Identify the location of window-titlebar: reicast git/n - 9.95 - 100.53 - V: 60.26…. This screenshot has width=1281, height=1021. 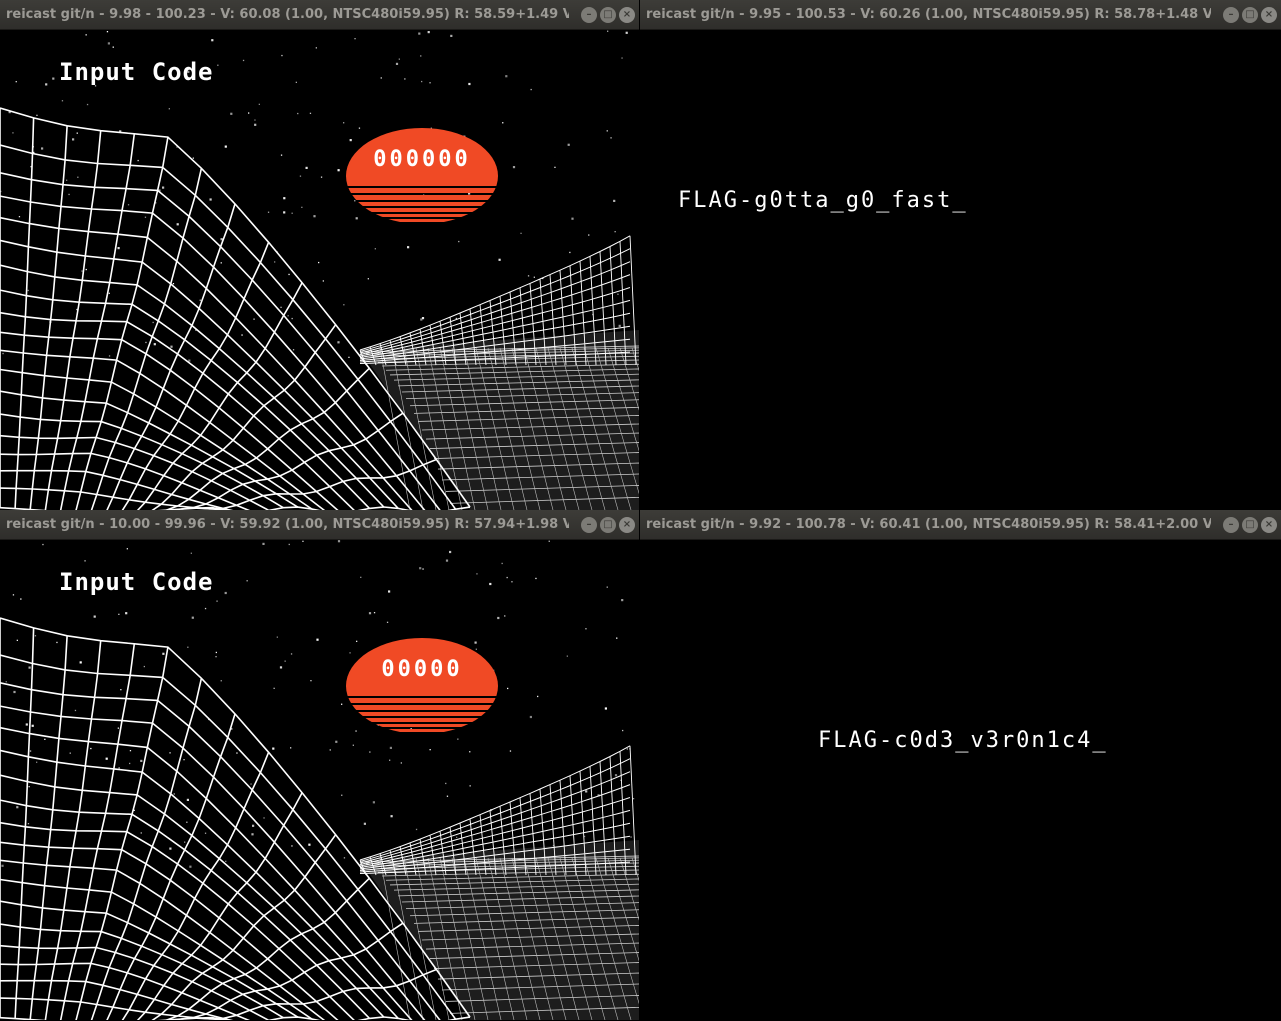
(960, 15).